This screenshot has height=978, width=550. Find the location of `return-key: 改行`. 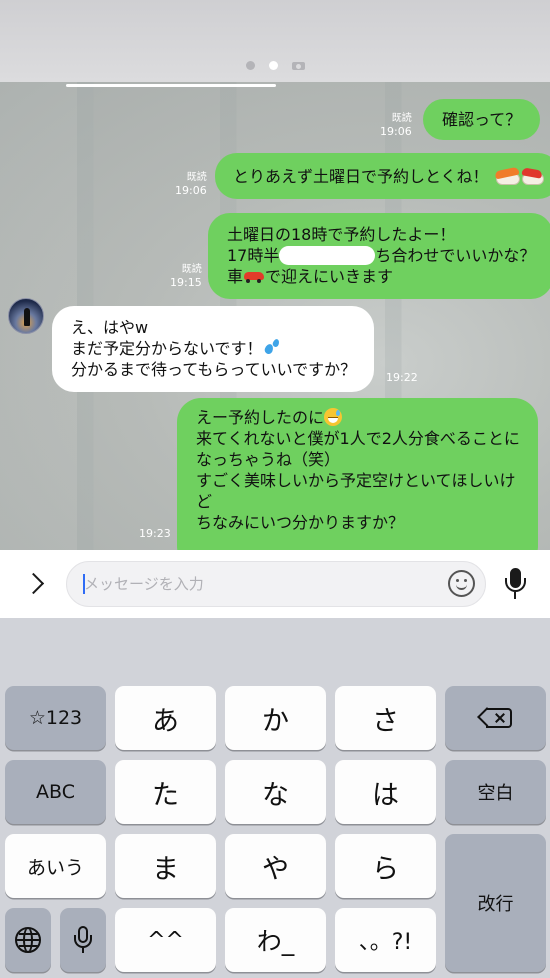

return-key: 改行 is located at coordinates (495, 903).